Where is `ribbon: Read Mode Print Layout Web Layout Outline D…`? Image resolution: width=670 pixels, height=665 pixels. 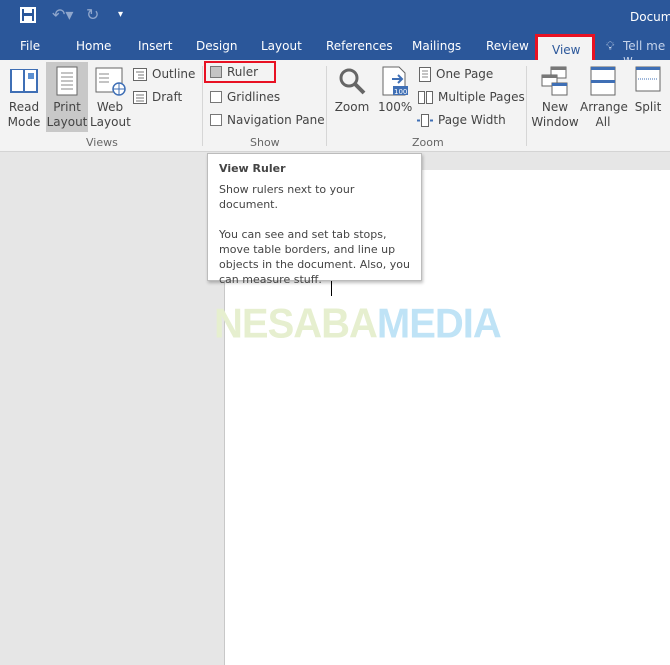
ribbon: Read Mode Print Layout Web Layout Outline D… is located at coordinates (335, 106).